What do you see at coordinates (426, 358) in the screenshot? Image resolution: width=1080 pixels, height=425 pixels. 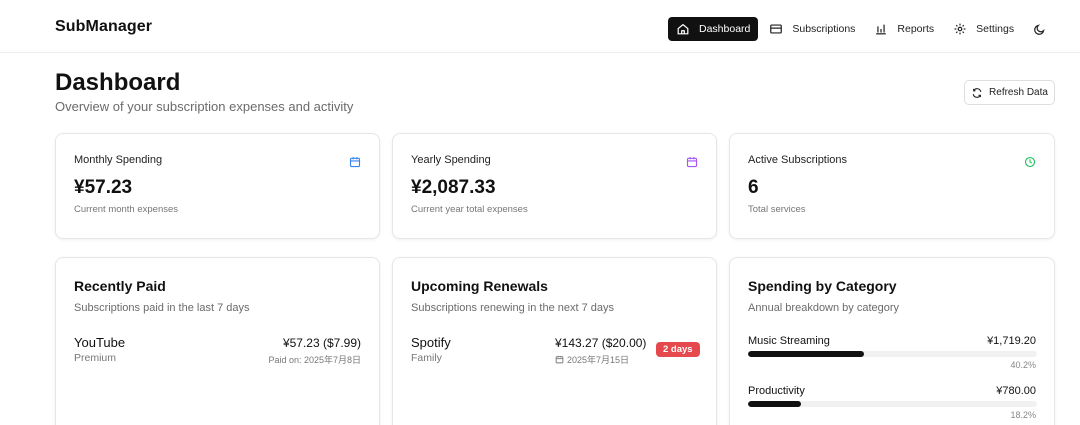 I see `subscription-plan: Family` at bounding box center [426, 358].